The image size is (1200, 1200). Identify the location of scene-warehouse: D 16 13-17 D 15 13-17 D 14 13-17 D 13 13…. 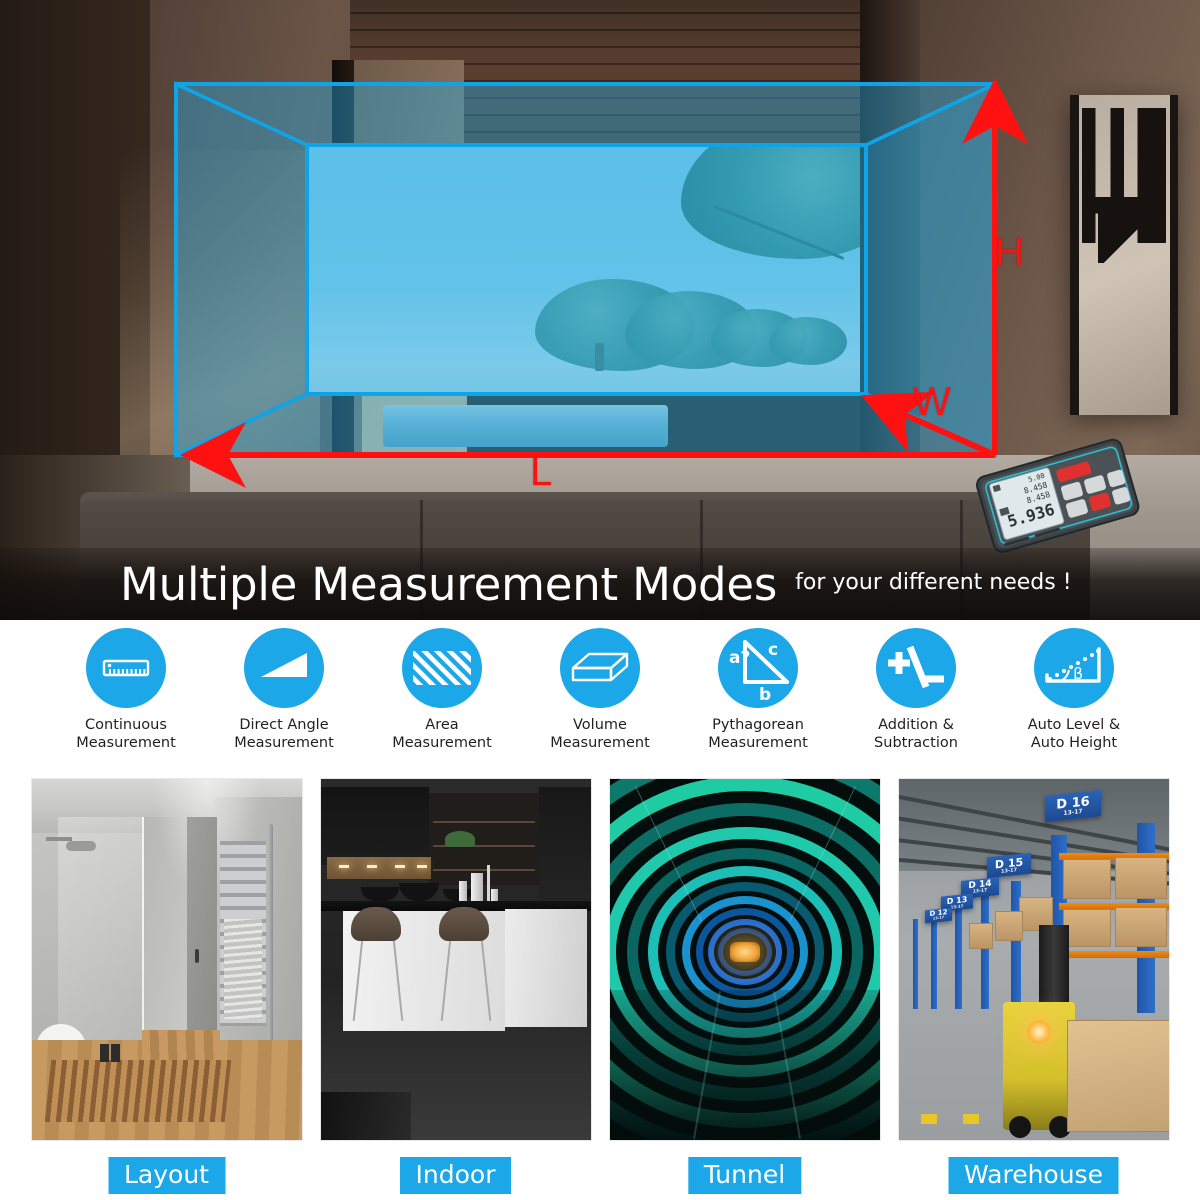
(1033, 989).